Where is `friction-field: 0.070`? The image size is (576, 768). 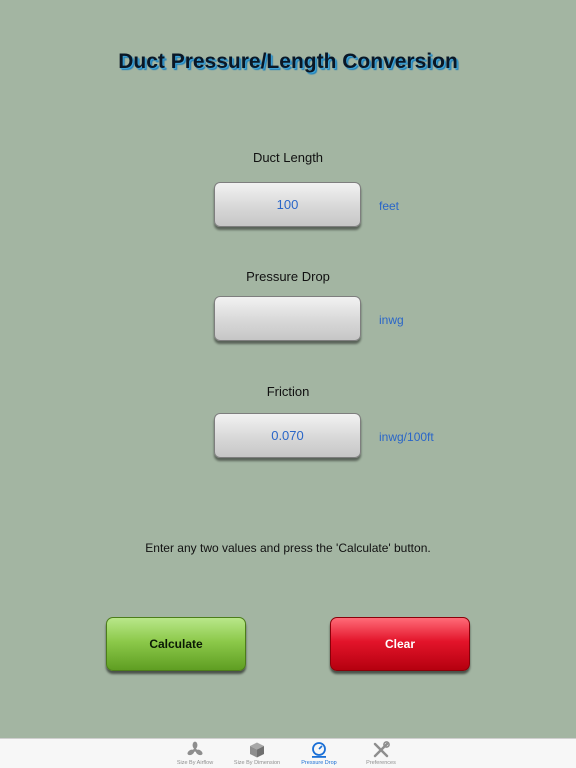 friction-field: 0.070 is located at coordinates (287, 435).